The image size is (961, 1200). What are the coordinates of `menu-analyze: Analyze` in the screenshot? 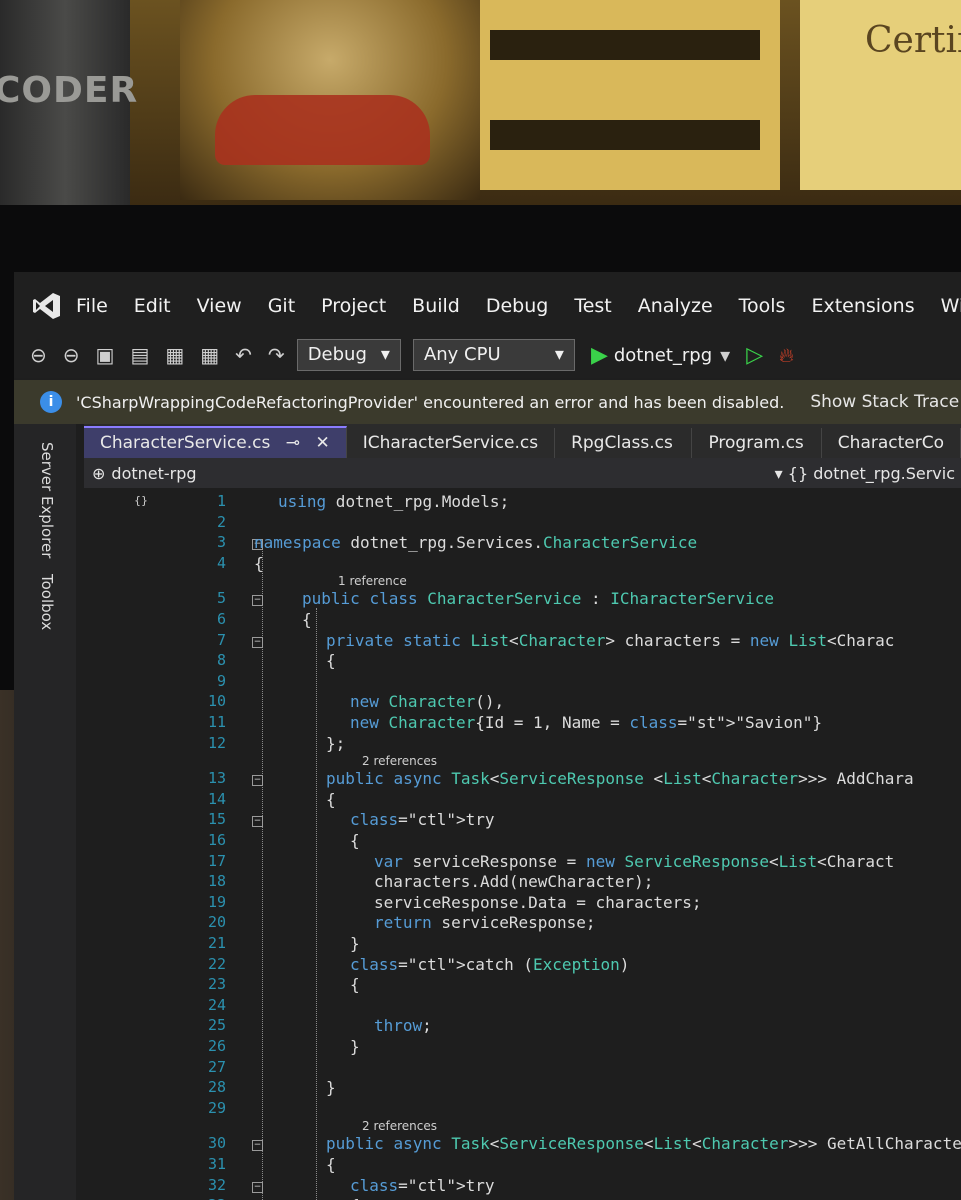 It's located at (675, 306).